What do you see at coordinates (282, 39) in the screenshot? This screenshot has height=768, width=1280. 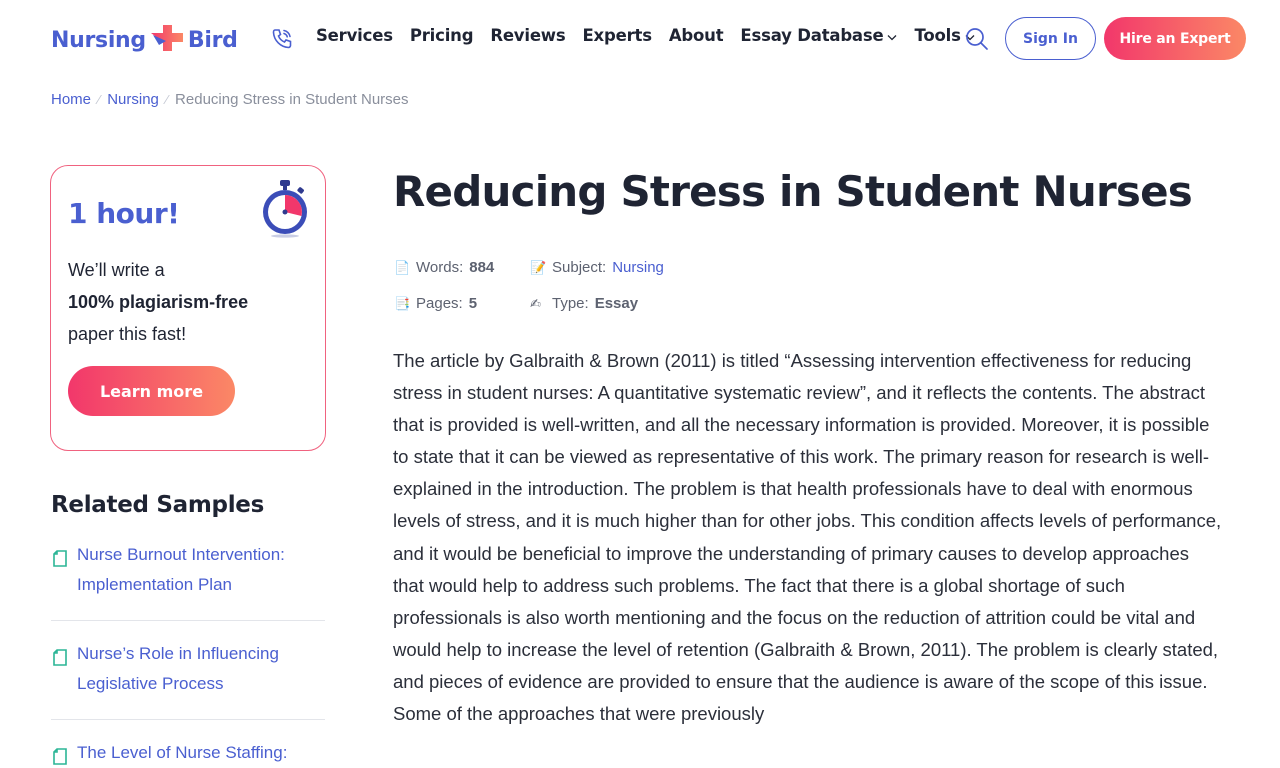 I see `phone-icon` at bounding box center [282, 39].